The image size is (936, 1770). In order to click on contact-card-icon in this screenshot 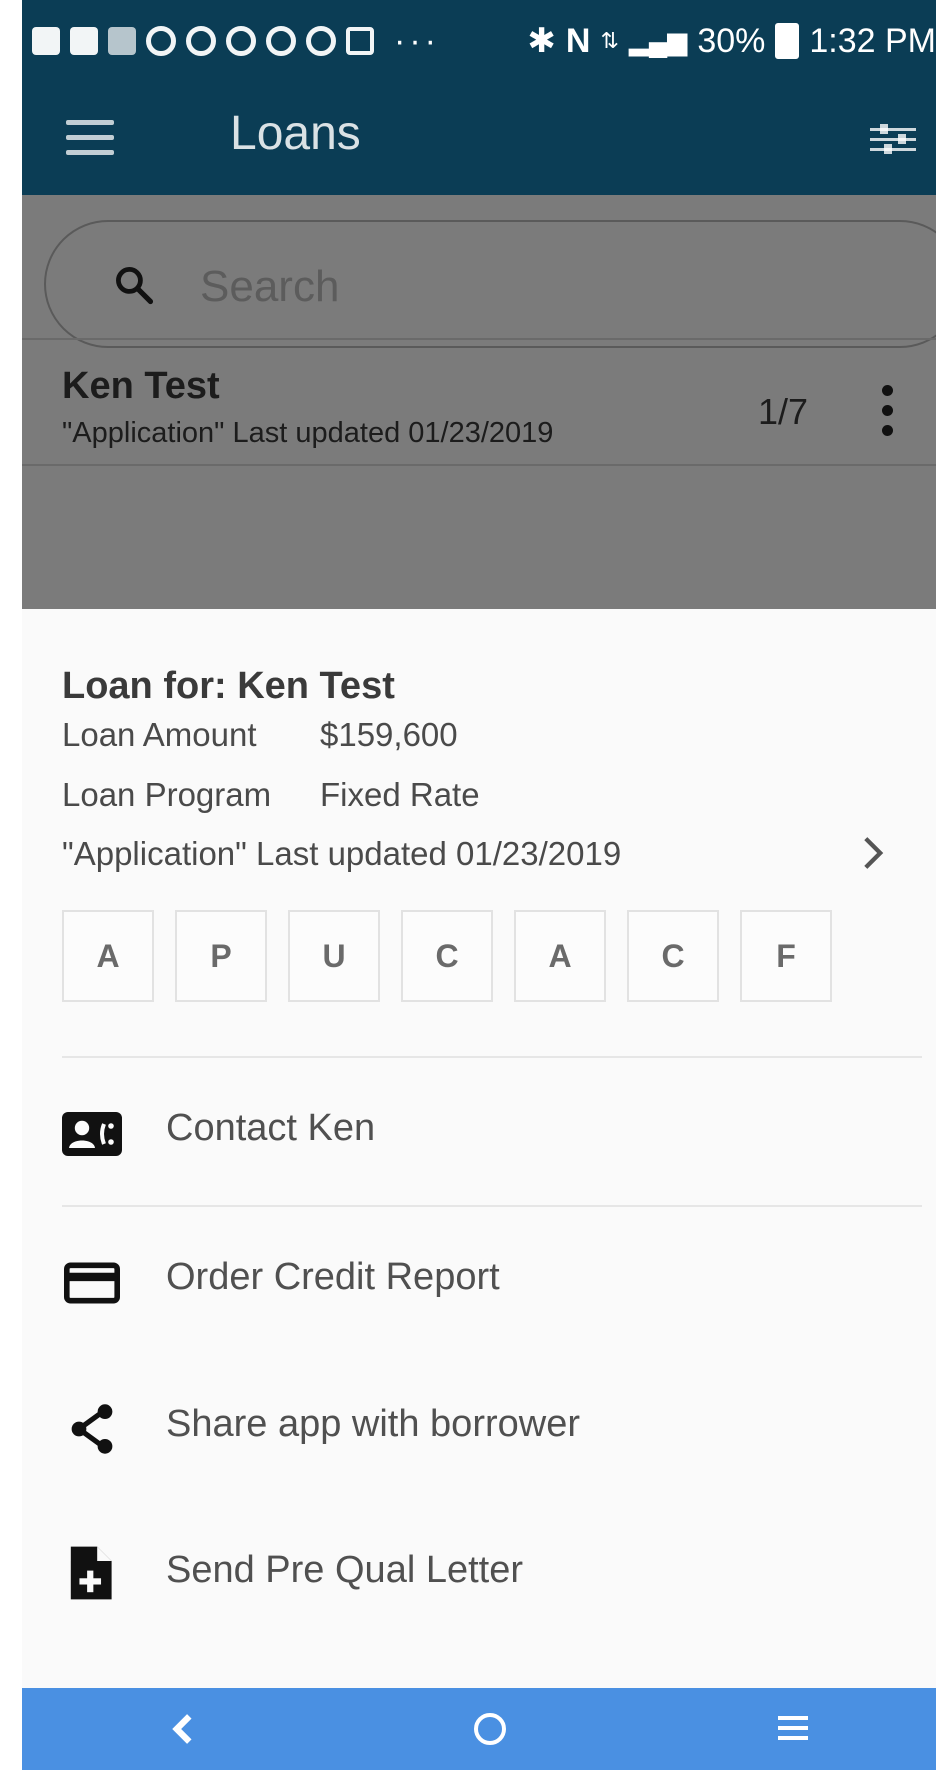, I will do `click(92, 1134)`.